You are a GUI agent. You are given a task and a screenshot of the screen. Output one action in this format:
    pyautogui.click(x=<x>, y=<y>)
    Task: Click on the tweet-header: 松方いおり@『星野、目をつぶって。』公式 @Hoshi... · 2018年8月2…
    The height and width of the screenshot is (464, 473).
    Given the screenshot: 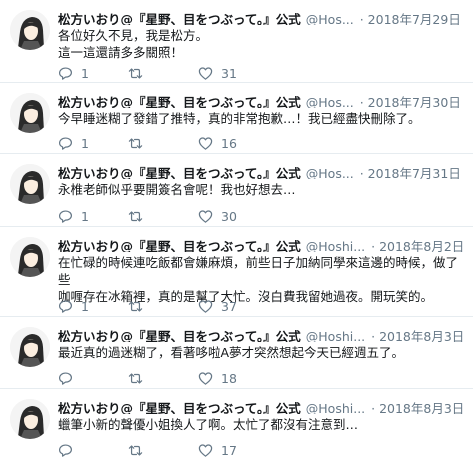 What is the action you would take?
    pyautogui.click(x=261, y=244)
    